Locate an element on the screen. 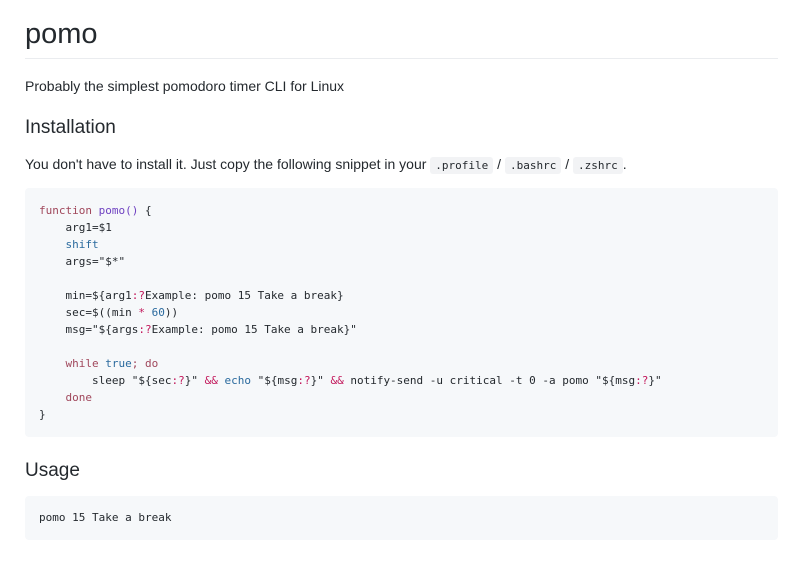 The image size is (787, 562). code-builtin: true is located at coordinates (118, 363).